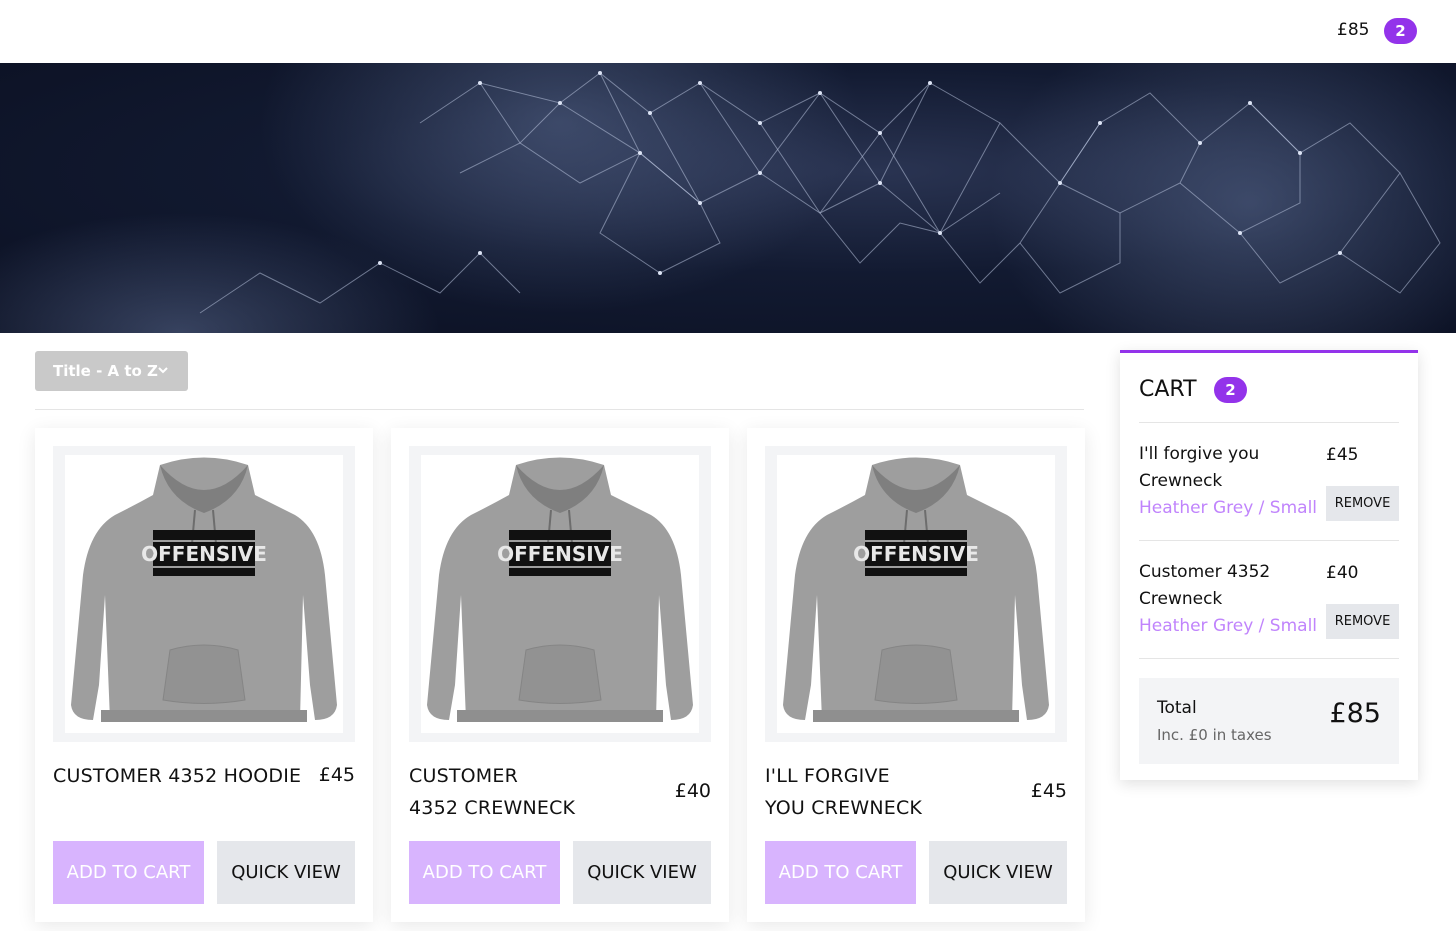  Describe the element at coordinates (692, 791) in the screenshot. I see `product-price: £40` at that location.